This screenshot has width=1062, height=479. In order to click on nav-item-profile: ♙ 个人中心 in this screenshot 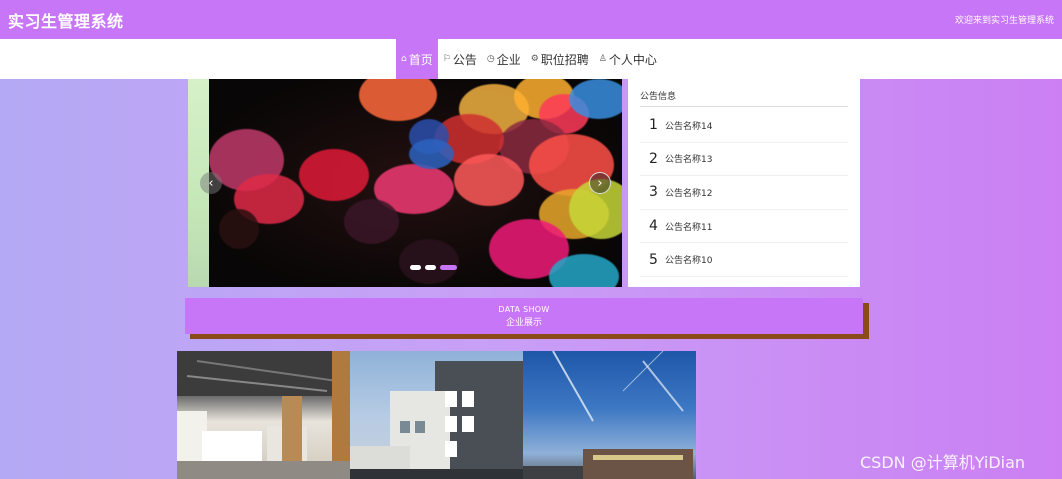, I will do `click(628, 59)`.